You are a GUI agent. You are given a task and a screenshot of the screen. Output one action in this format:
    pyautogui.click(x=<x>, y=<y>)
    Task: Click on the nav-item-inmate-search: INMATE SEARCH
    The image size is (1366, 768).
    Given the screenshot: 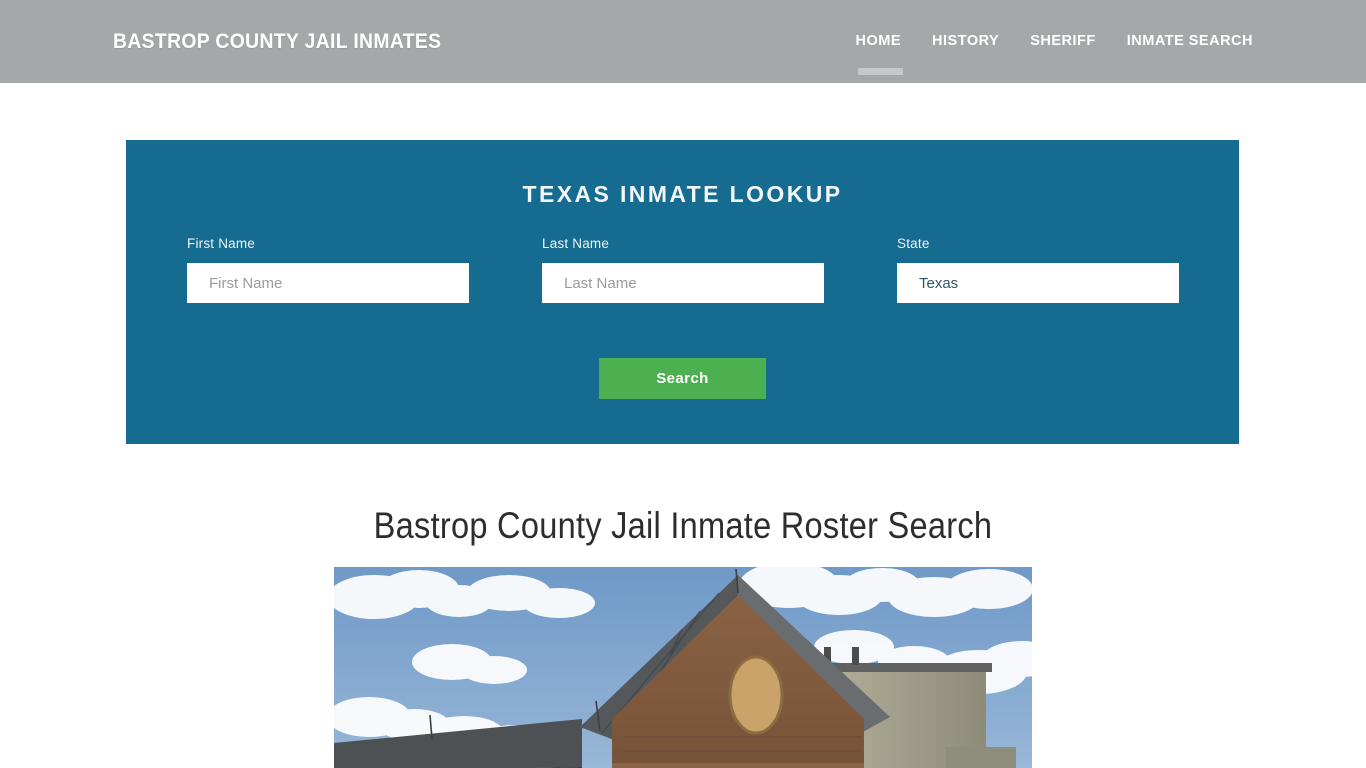 What is the action you would take?
    pyautogui.click(x=1190, y=41)
    